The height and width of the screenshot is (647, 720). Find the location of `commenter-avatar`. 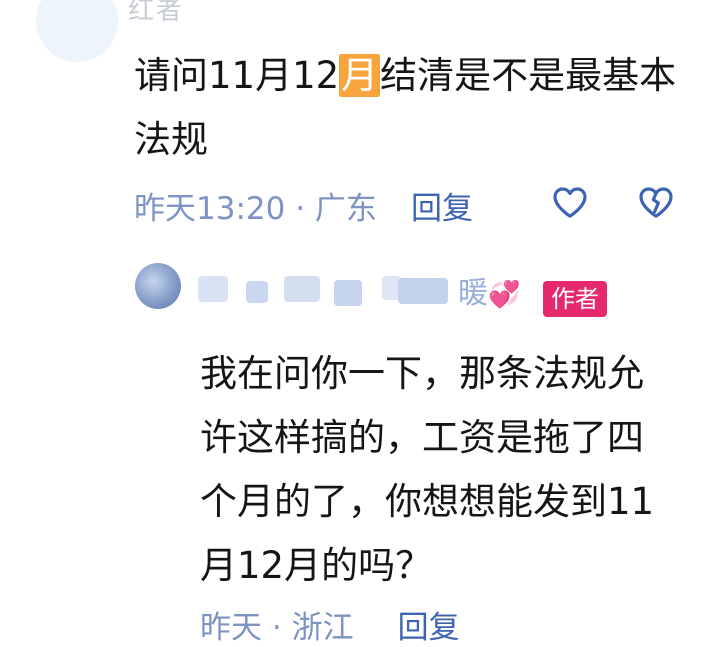

commenter-avatar is located at coordinates (77, 31).